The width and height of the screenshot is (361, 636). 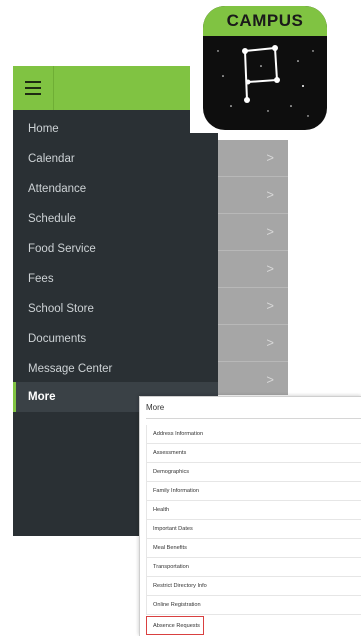 I want to click on drawer-item-schedule: Schedule, so click(x=115, y=219).